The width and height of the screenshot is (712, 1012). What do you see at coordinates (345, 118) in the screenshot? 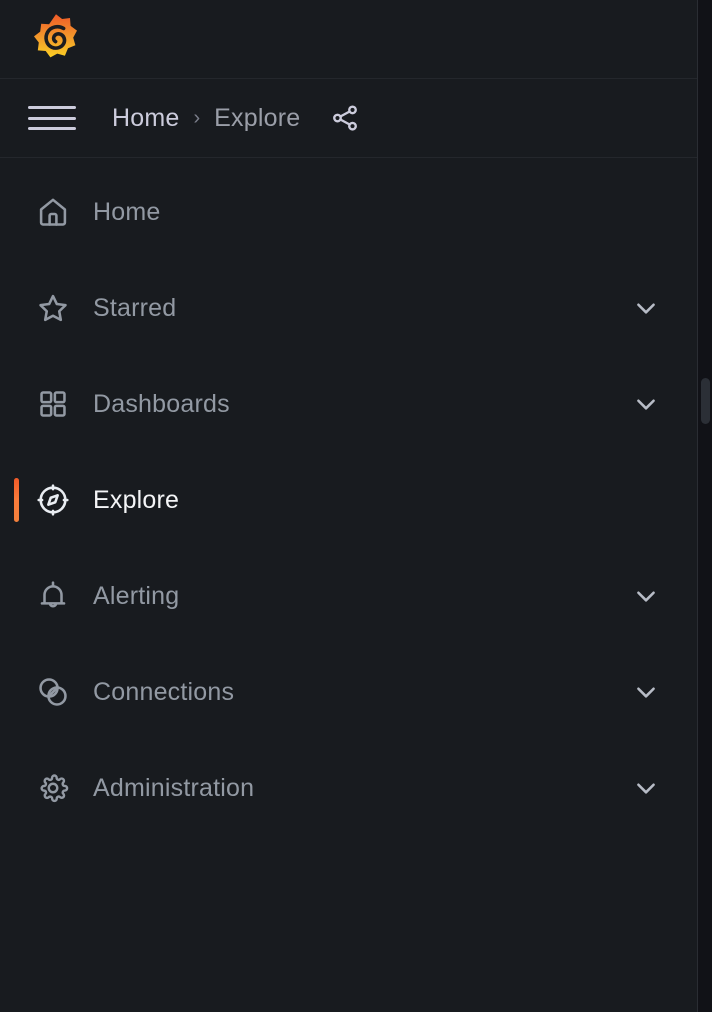
I see `share-icon` at bounding box center [345, 118].